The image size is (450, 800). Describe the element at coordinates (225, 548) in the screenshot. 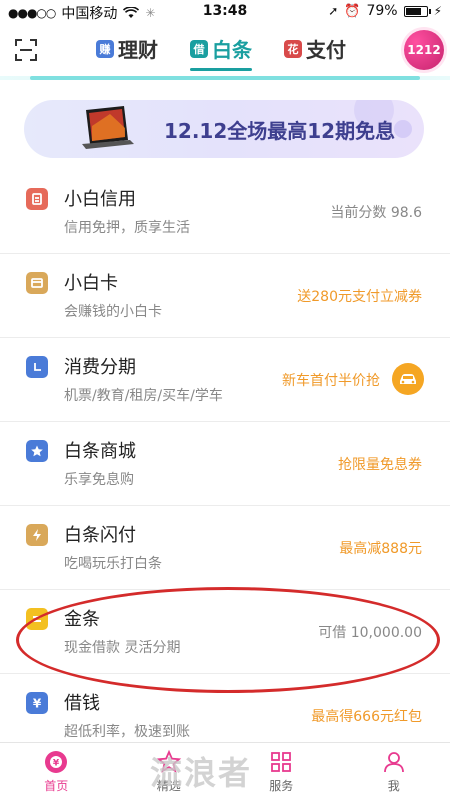

I see `list-item: 白条闪付吃喝玩乐打白条 最高减888元` at that location.